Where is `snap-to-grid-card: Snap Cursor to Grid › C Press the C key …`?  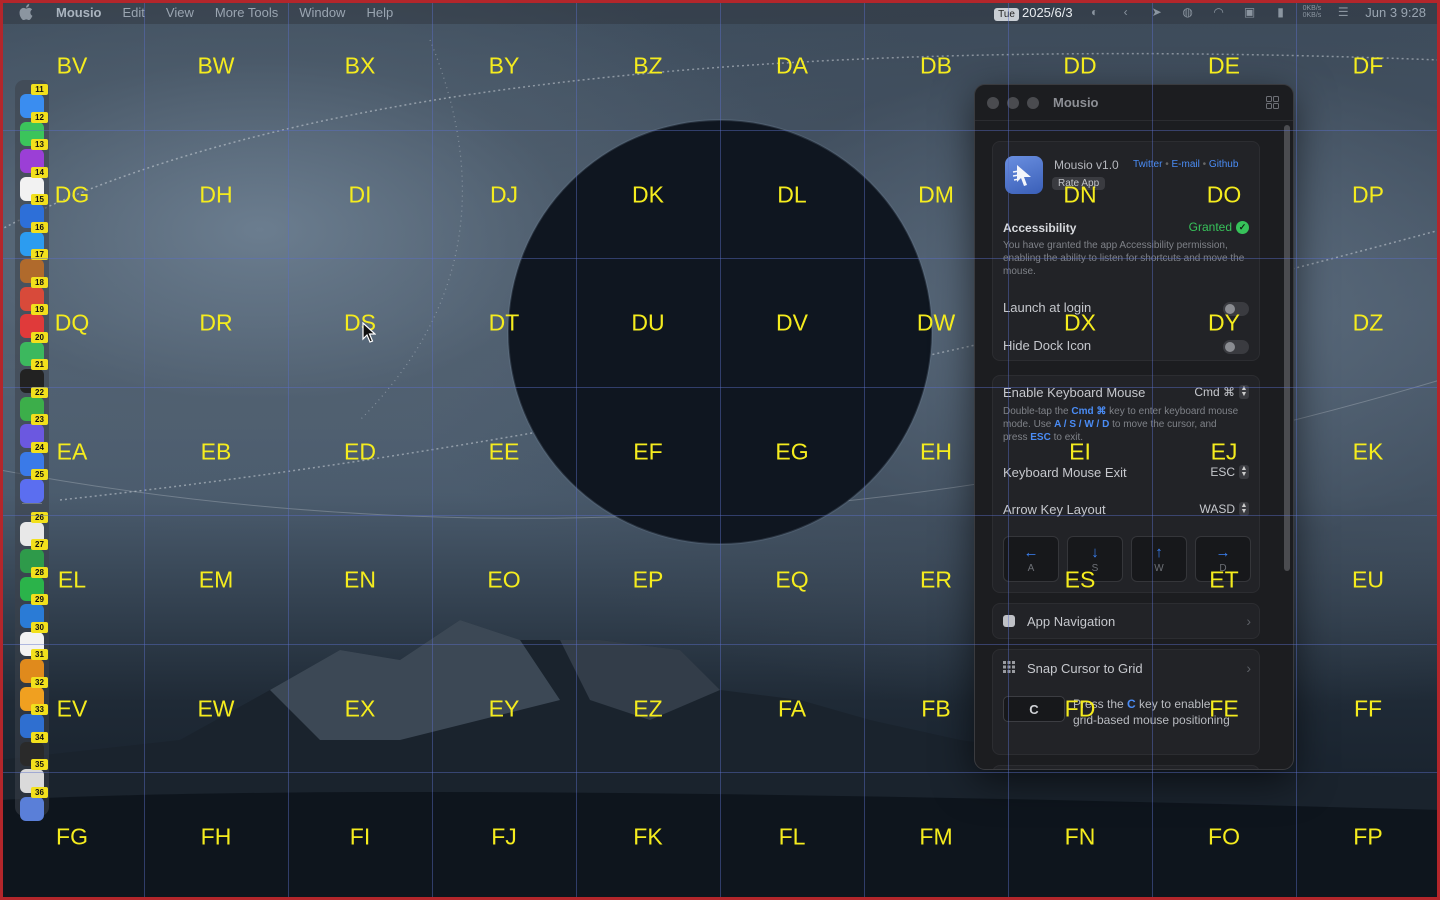 snap-to-grid-card: Snap Cursor to Grid › C Press the C key … is located at coordinates (1126, 702).